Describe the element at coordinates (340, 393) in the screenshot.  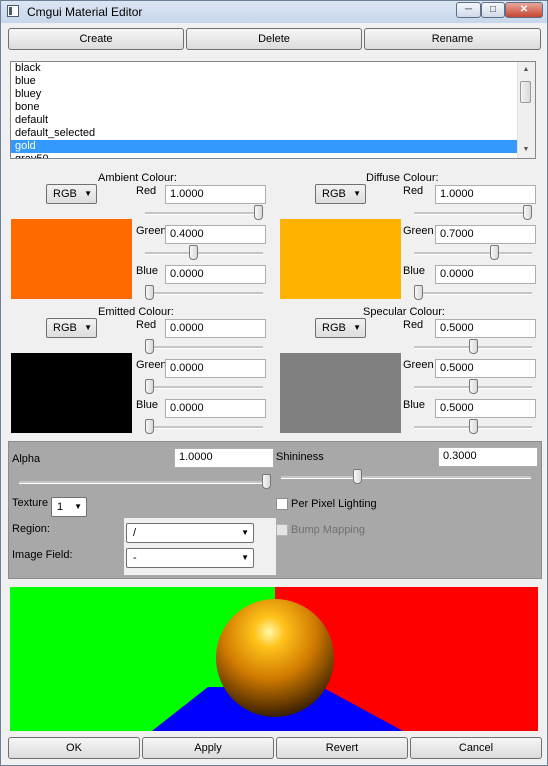
I see `specular-colour-swatch` at that location.